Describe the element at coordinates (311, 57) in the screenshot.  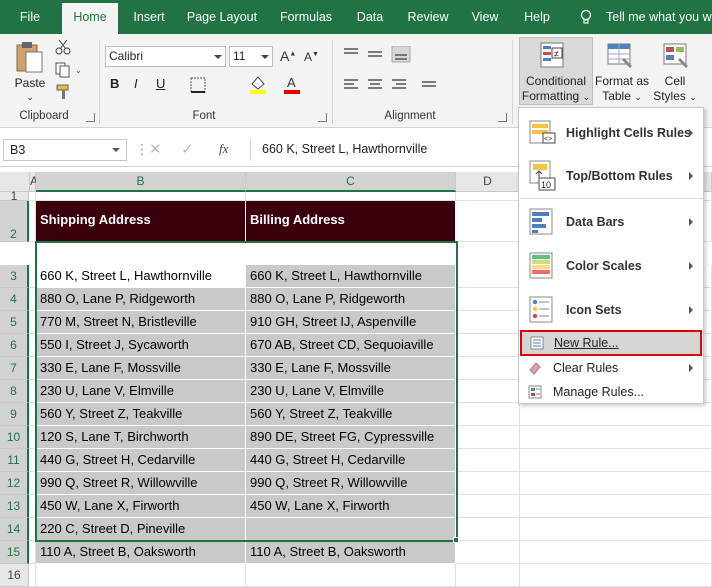
I see `decrease-font-icon: A▼` at that location.